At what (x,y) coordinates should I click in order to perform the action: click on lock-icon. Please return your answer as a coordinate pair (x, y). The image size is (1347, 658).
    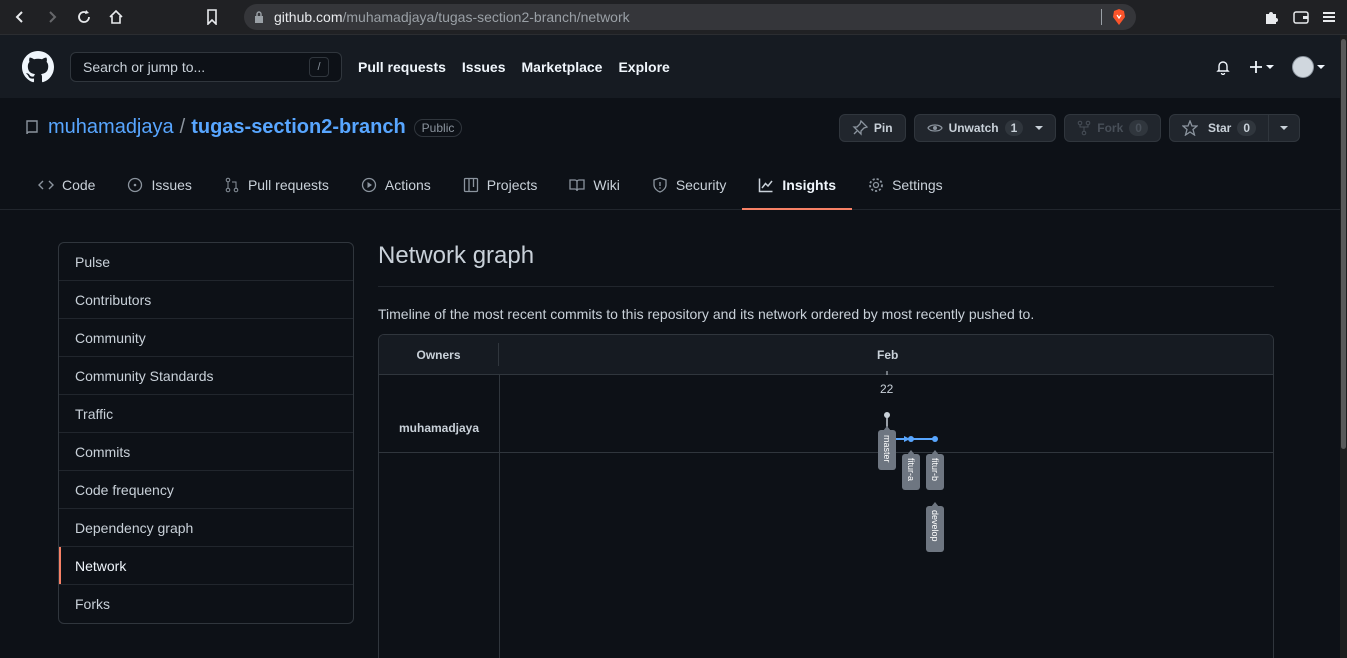
    Looking at the image, I should click on (259, 17).